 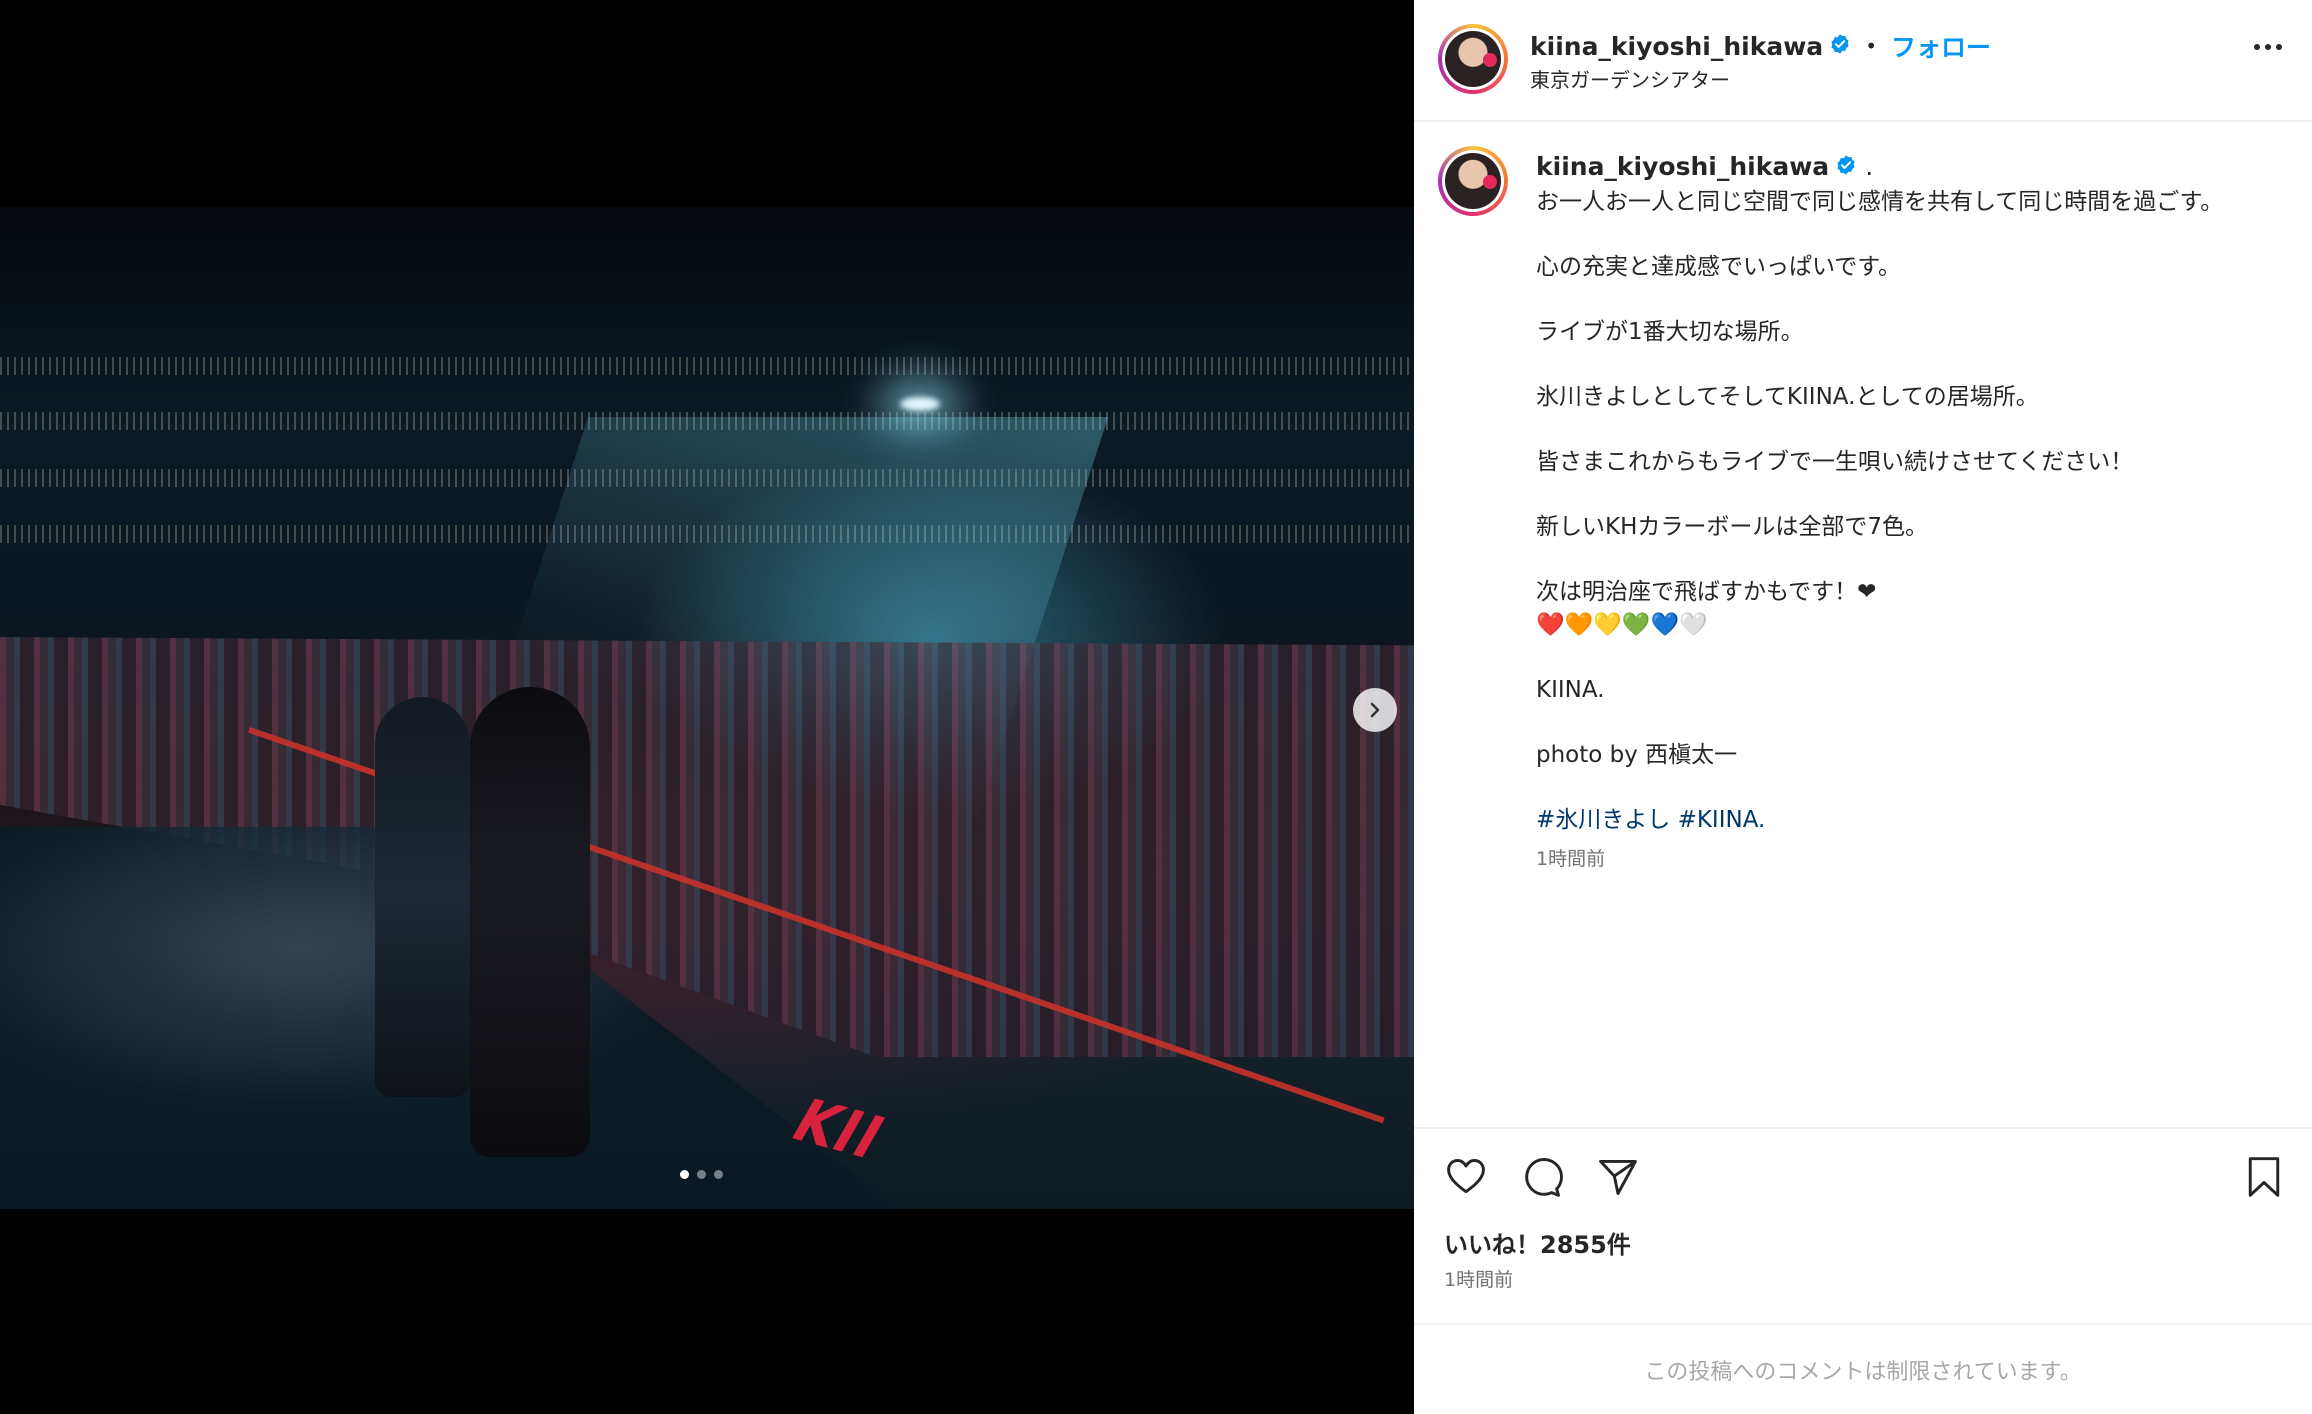 What do you see at coordinates (1570, 689) in the screenshot?
I see `caption-line: KIINA.` at bounding box center [1570, 689].